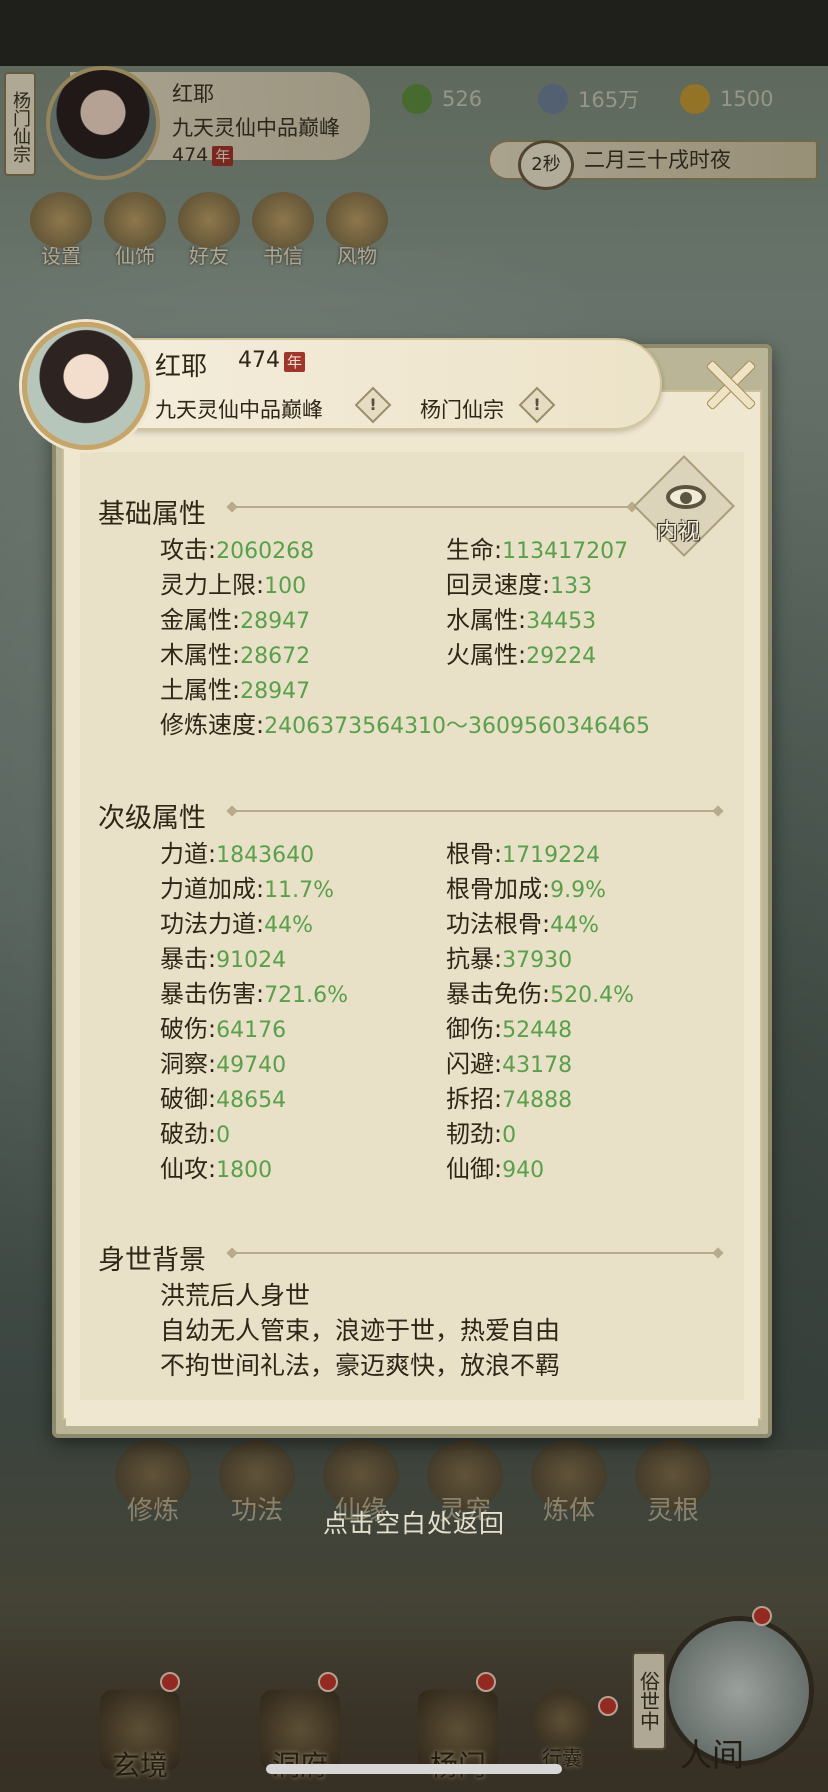  Describe the element at coordinates (360, 1365) in the screenshot. I see `background-line: 不拘世间礼法，豪迈爽快，放浪不羁` at that location.